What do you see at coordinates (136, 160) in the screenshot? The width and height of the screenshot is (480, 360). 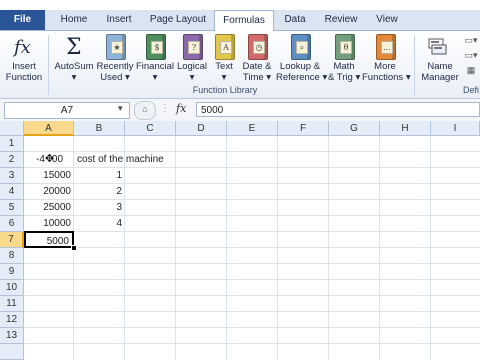 I see `cell-b2: cost of the machine` at bounding box center [136, 160].